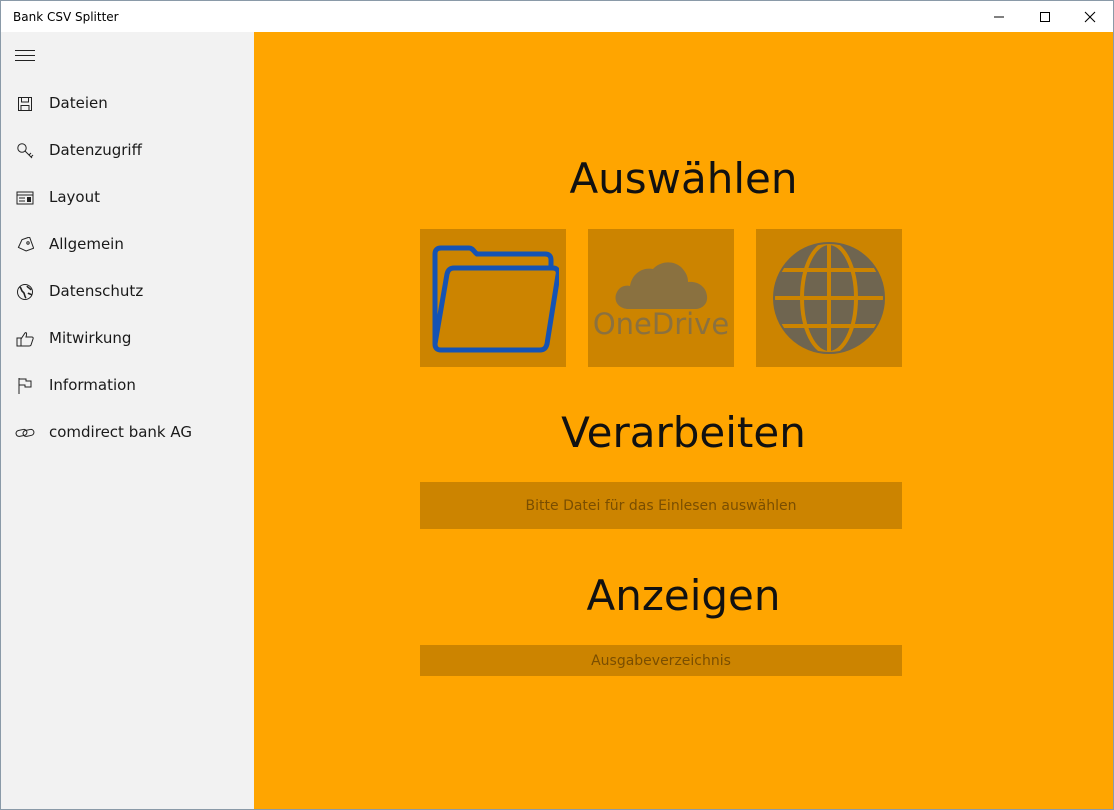 The width and height of the screenshot is (1114, 810). I want to click on hamburger-icon, so click(25, 55).